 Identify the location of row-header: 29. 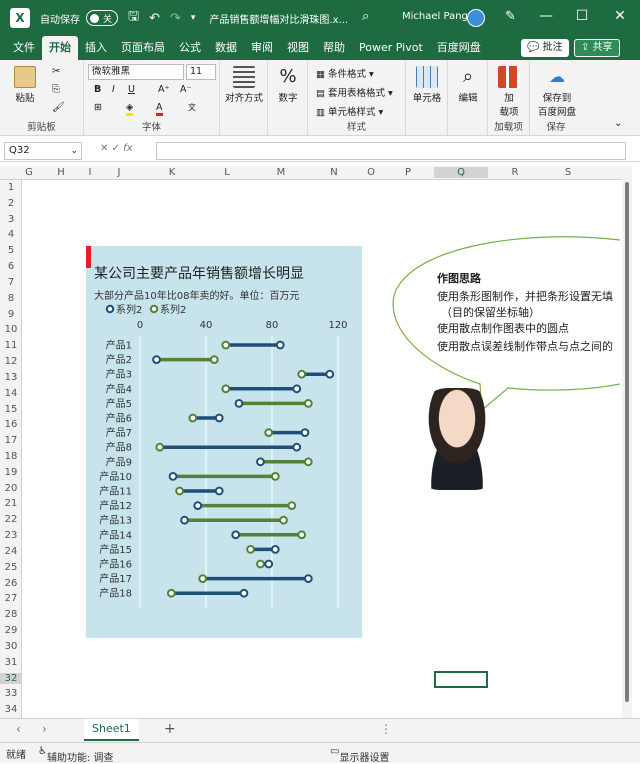
(11, 630).